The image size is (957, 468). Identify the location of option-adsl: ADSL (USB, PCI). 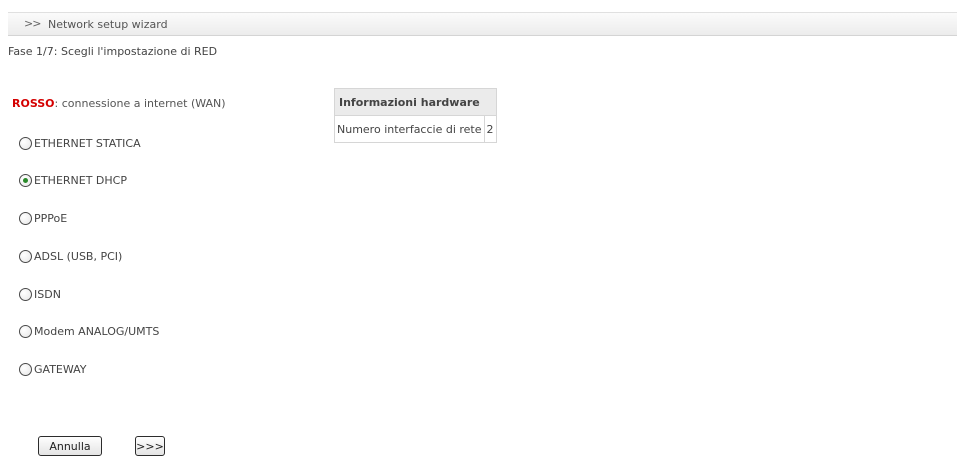
(70, 256).